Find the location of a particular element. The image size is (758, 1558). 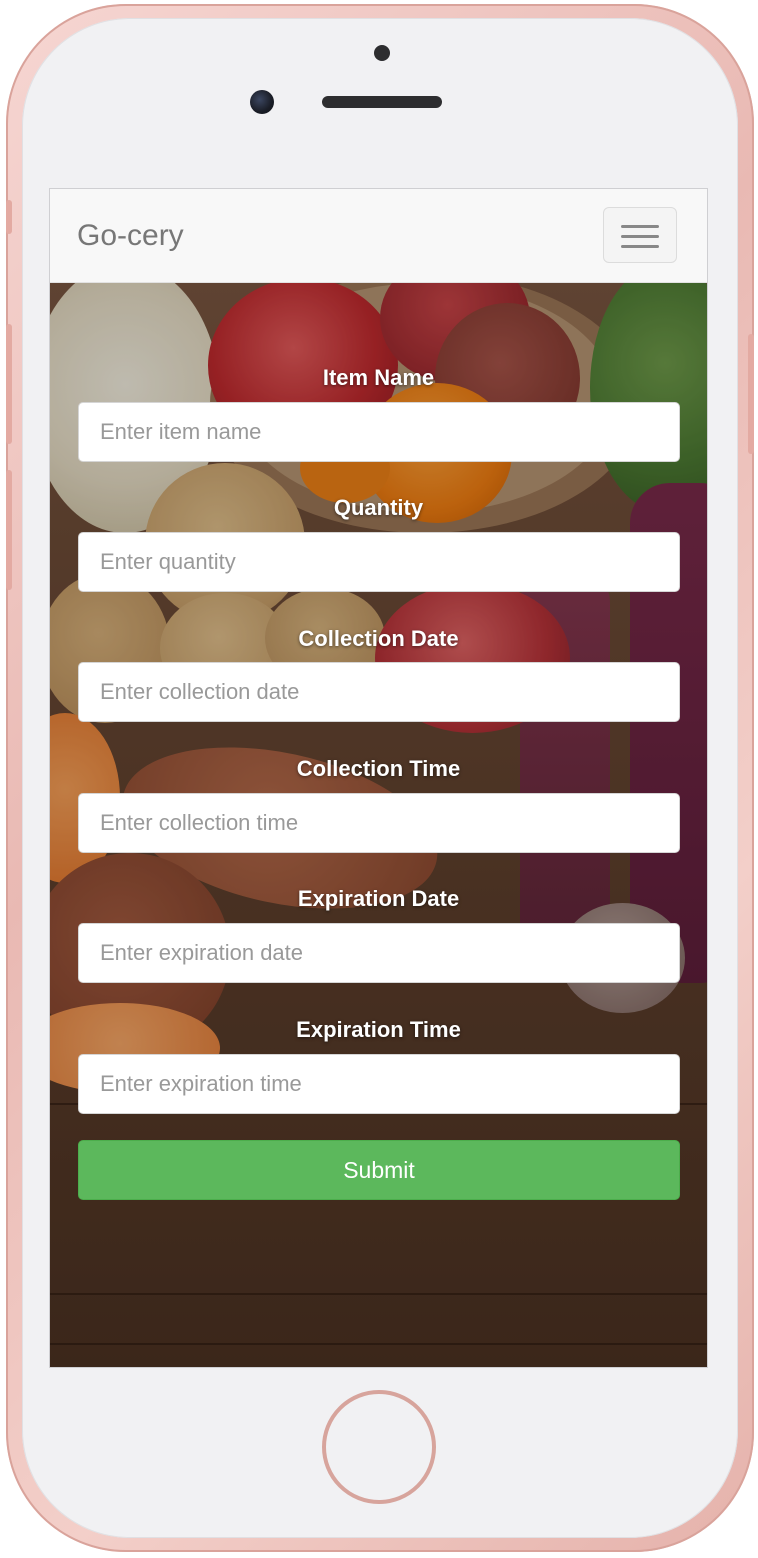

collection-date-input is located at coordinates (379, 692).